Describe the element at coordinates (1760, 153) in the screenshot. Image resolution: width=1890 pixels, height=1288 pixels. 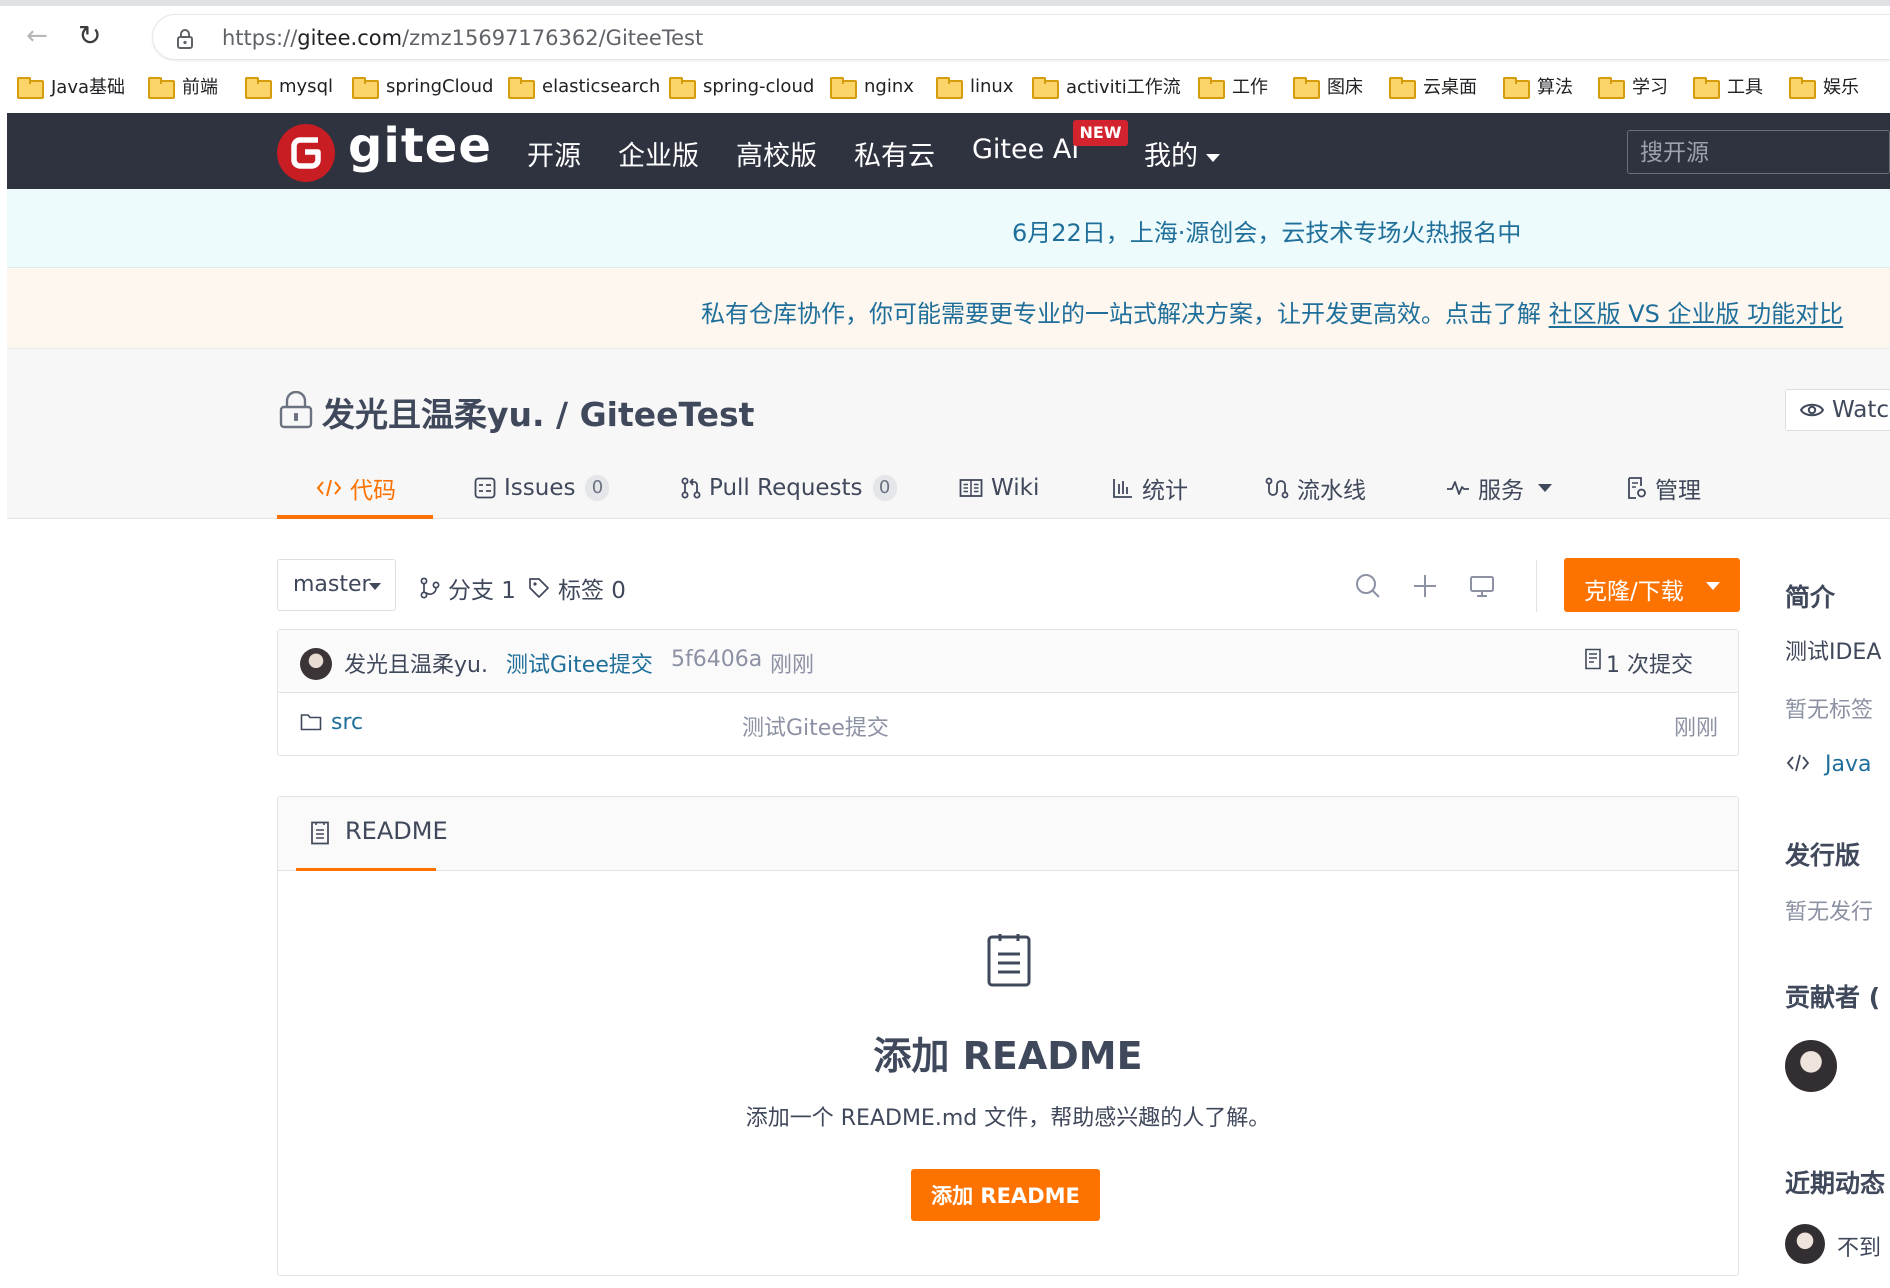
I see `search-input` at that location.